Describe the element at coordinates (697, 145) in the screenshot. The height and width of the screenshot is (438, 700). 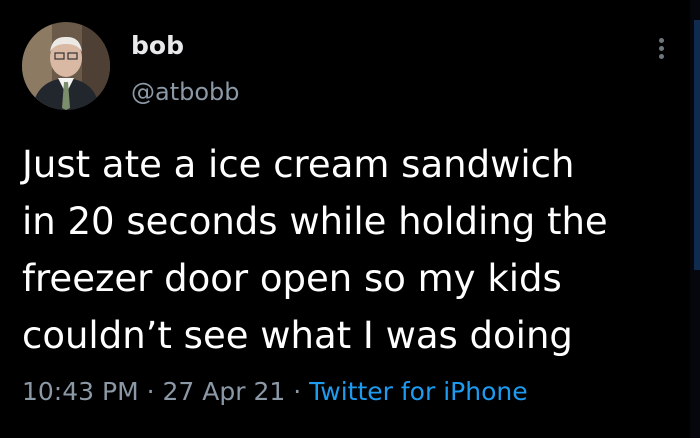
I see `edge-highlight` at that location.